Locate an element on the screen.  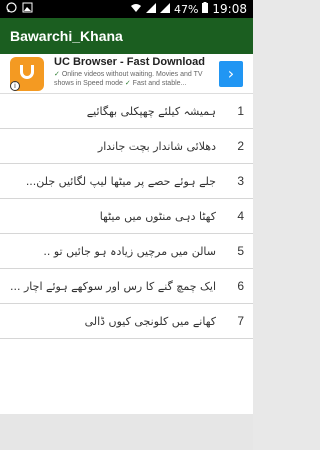
app-bar: Bawarchi_Khana is located at coordinates (126, 36).